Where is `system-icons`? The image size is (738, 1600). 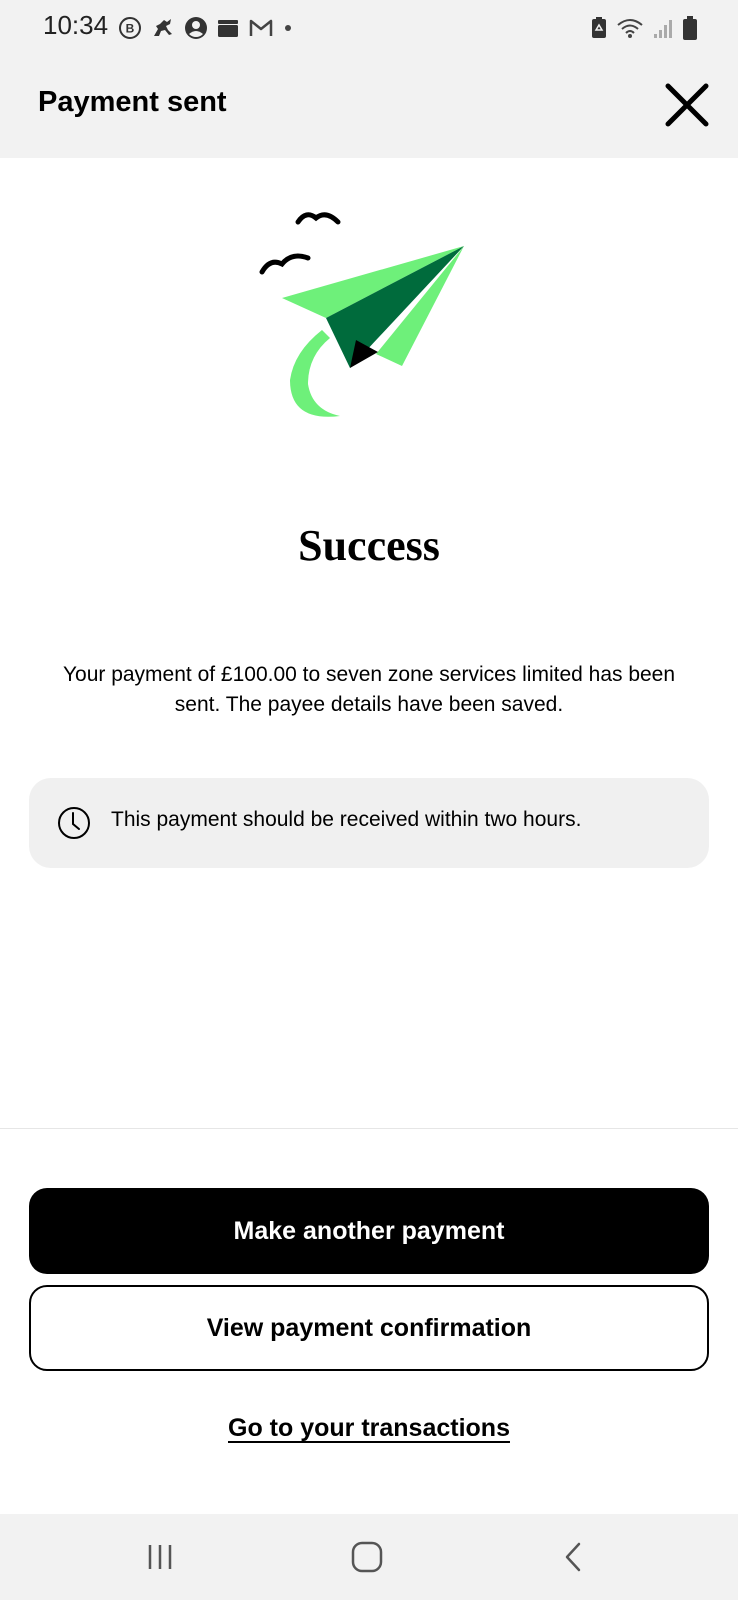
system-icons is located at coordinates (644, 28).